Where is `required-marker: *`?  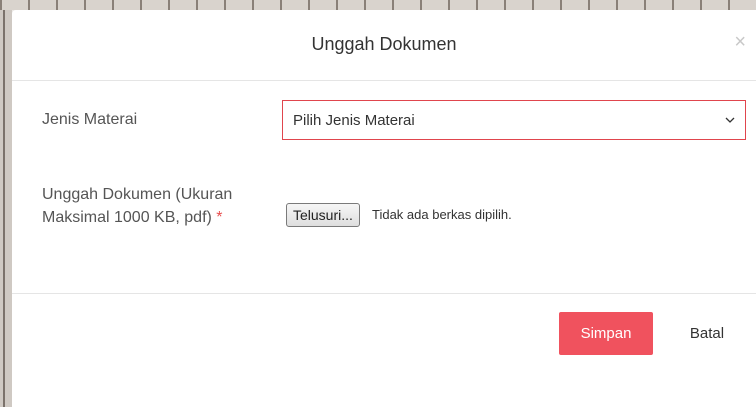 required-marker: * is located at coordinates (219, 217).